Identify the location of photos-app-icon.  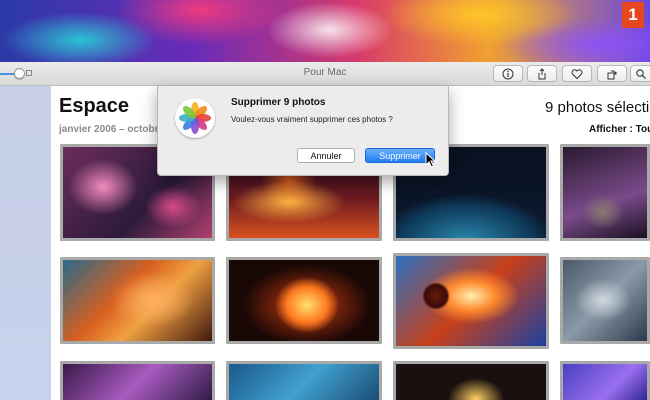
(195, 118).